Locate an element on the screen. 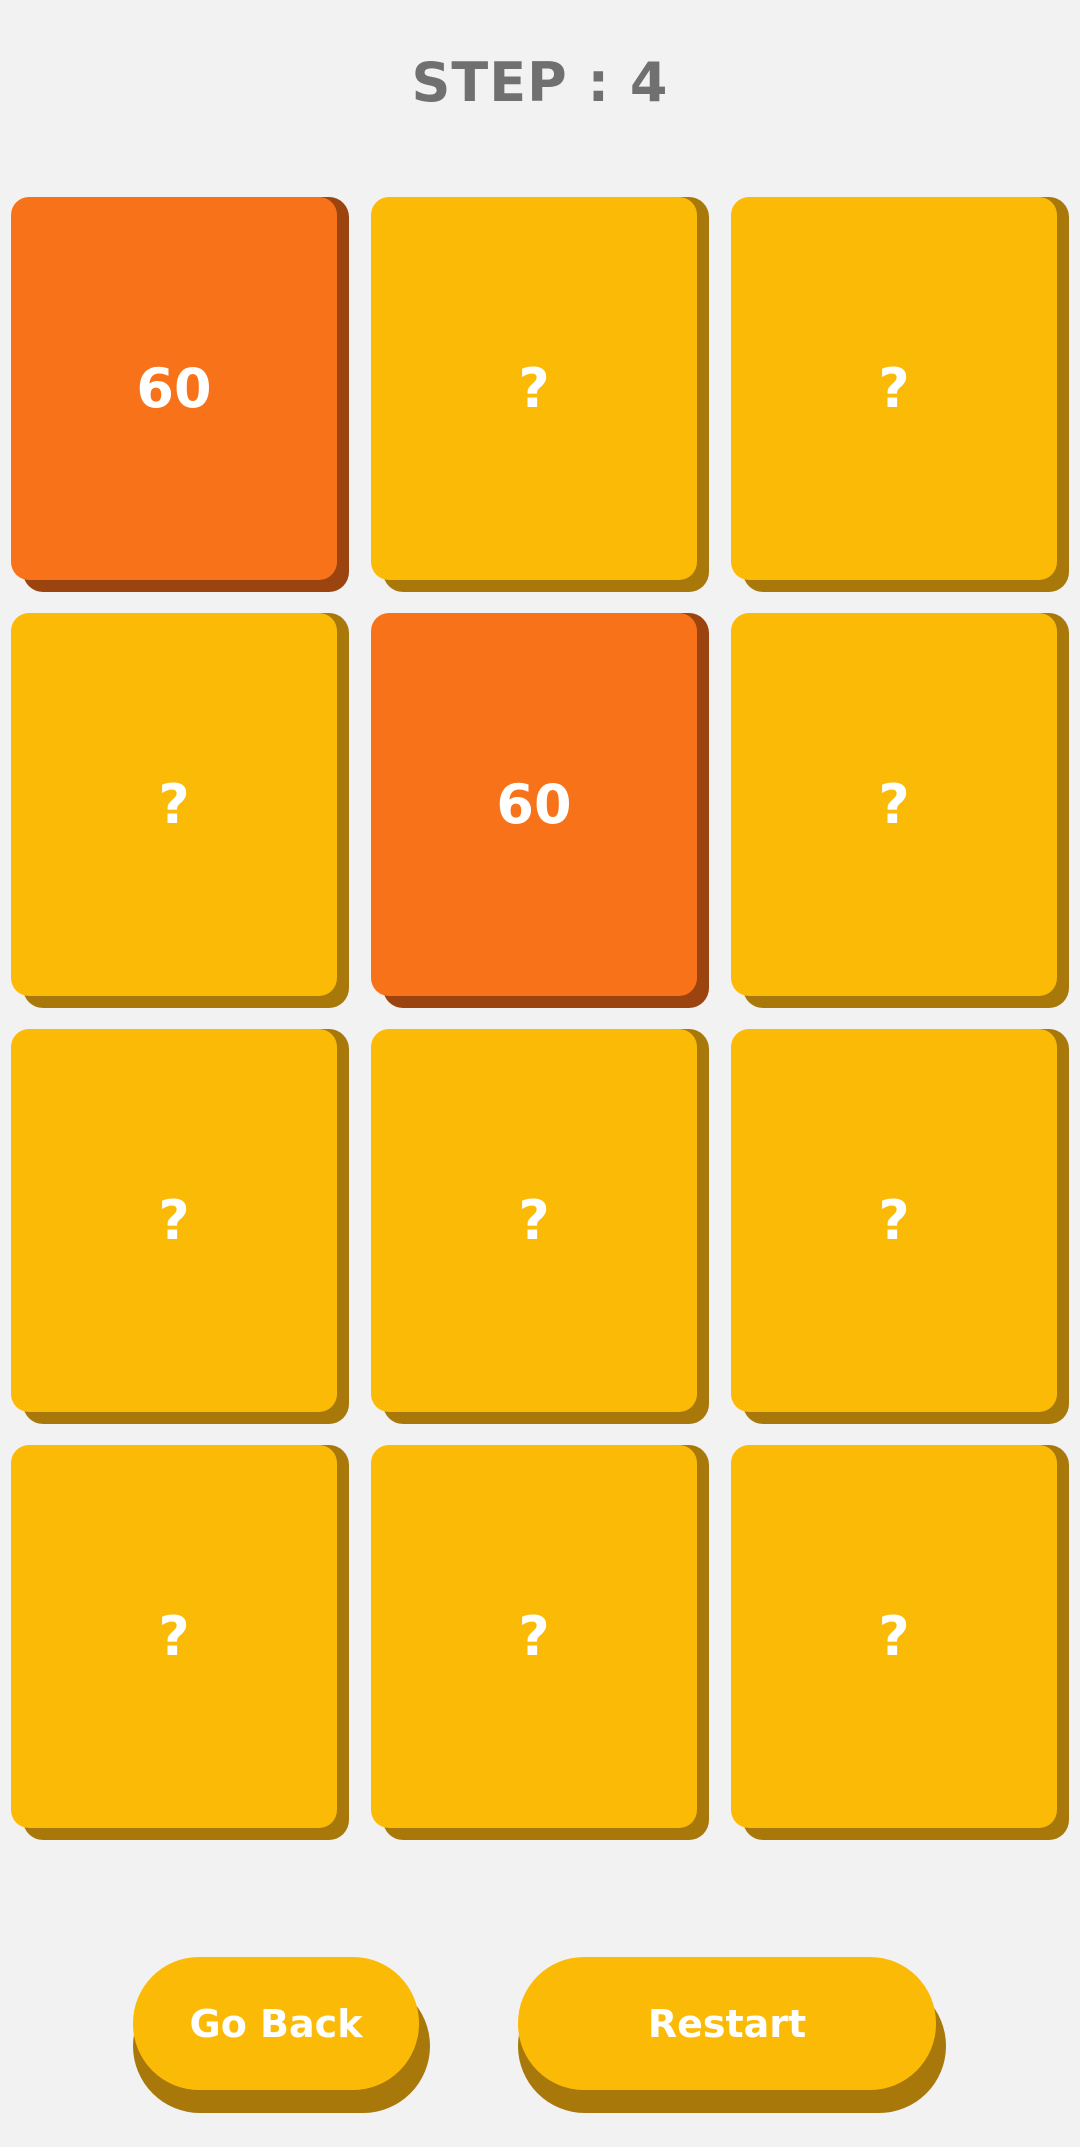 The image size is (1080, 2147). card-1: 60 is located at coordinates (180, 394).